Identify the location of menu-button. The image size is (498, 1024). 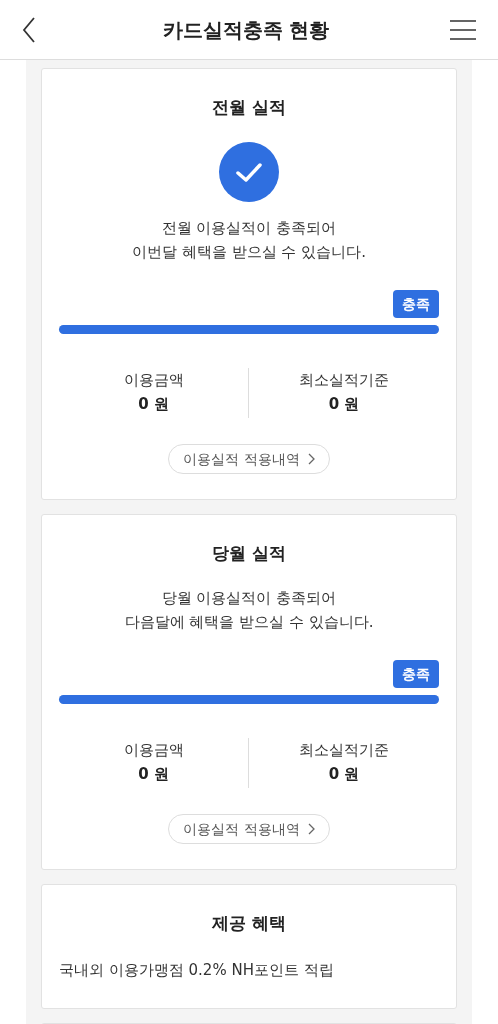
(463, 29).